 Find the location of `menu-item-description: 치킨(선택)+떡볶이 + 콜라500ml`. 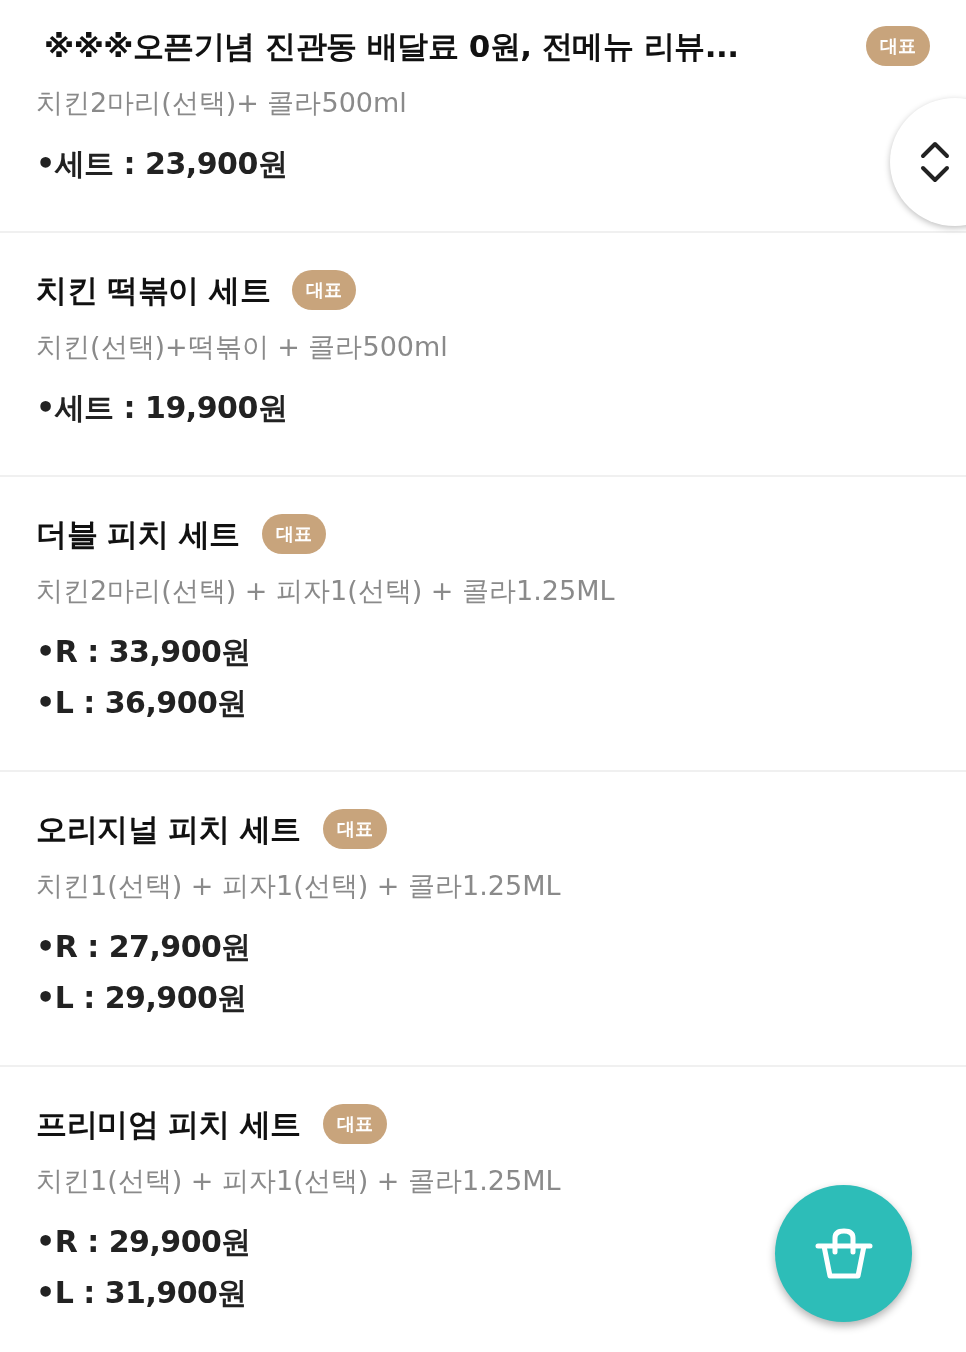

menu-item-description: 치킨(선택)+떡볶이 + 콜라500ml is located at coordinates (242, 347).